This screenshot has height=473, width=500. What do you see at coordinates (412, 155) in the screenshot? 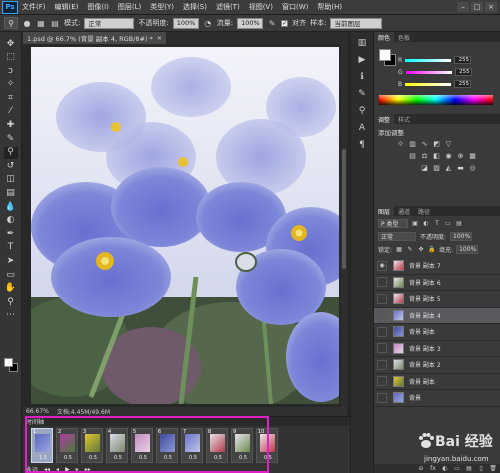
I see `hue-saturation-icon: ▤` at bounding box center [412, 155].